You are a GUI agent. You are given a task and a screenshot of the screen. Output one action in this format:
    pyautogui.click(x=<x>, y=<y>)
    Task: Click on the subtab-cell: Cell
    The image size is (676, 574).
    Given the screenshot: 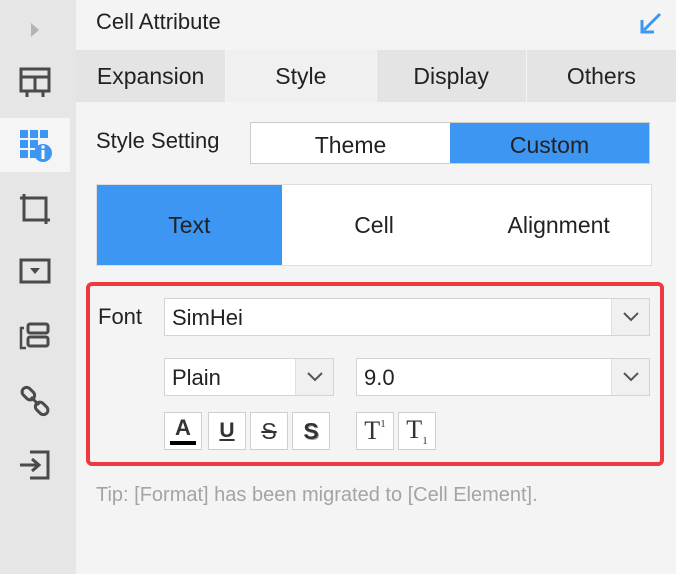 What is the action you would take?
    pyautogui.click(x=374, y=225)
    